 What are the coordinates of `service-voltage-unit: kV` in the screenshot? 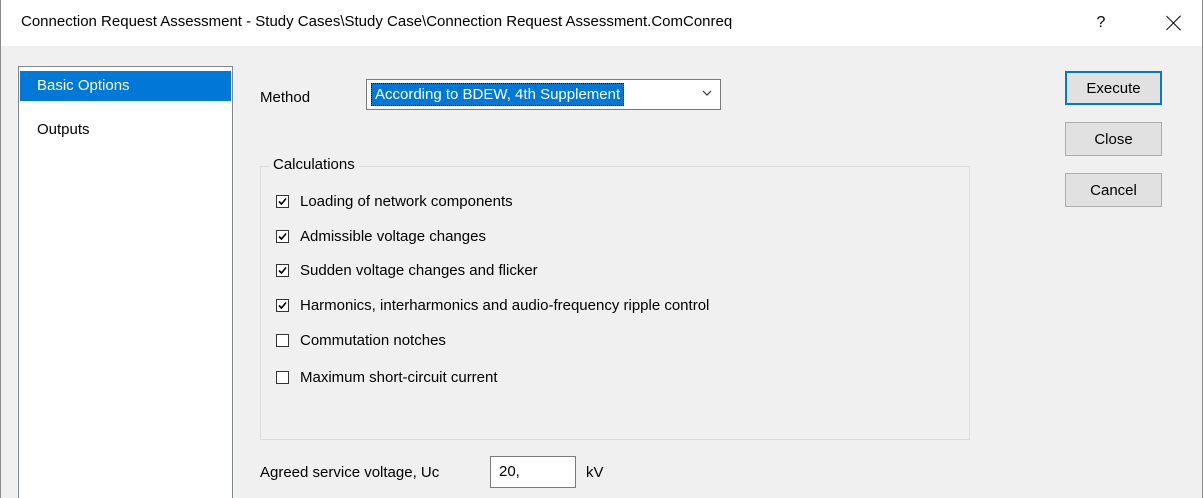 It's located at (595, 472).